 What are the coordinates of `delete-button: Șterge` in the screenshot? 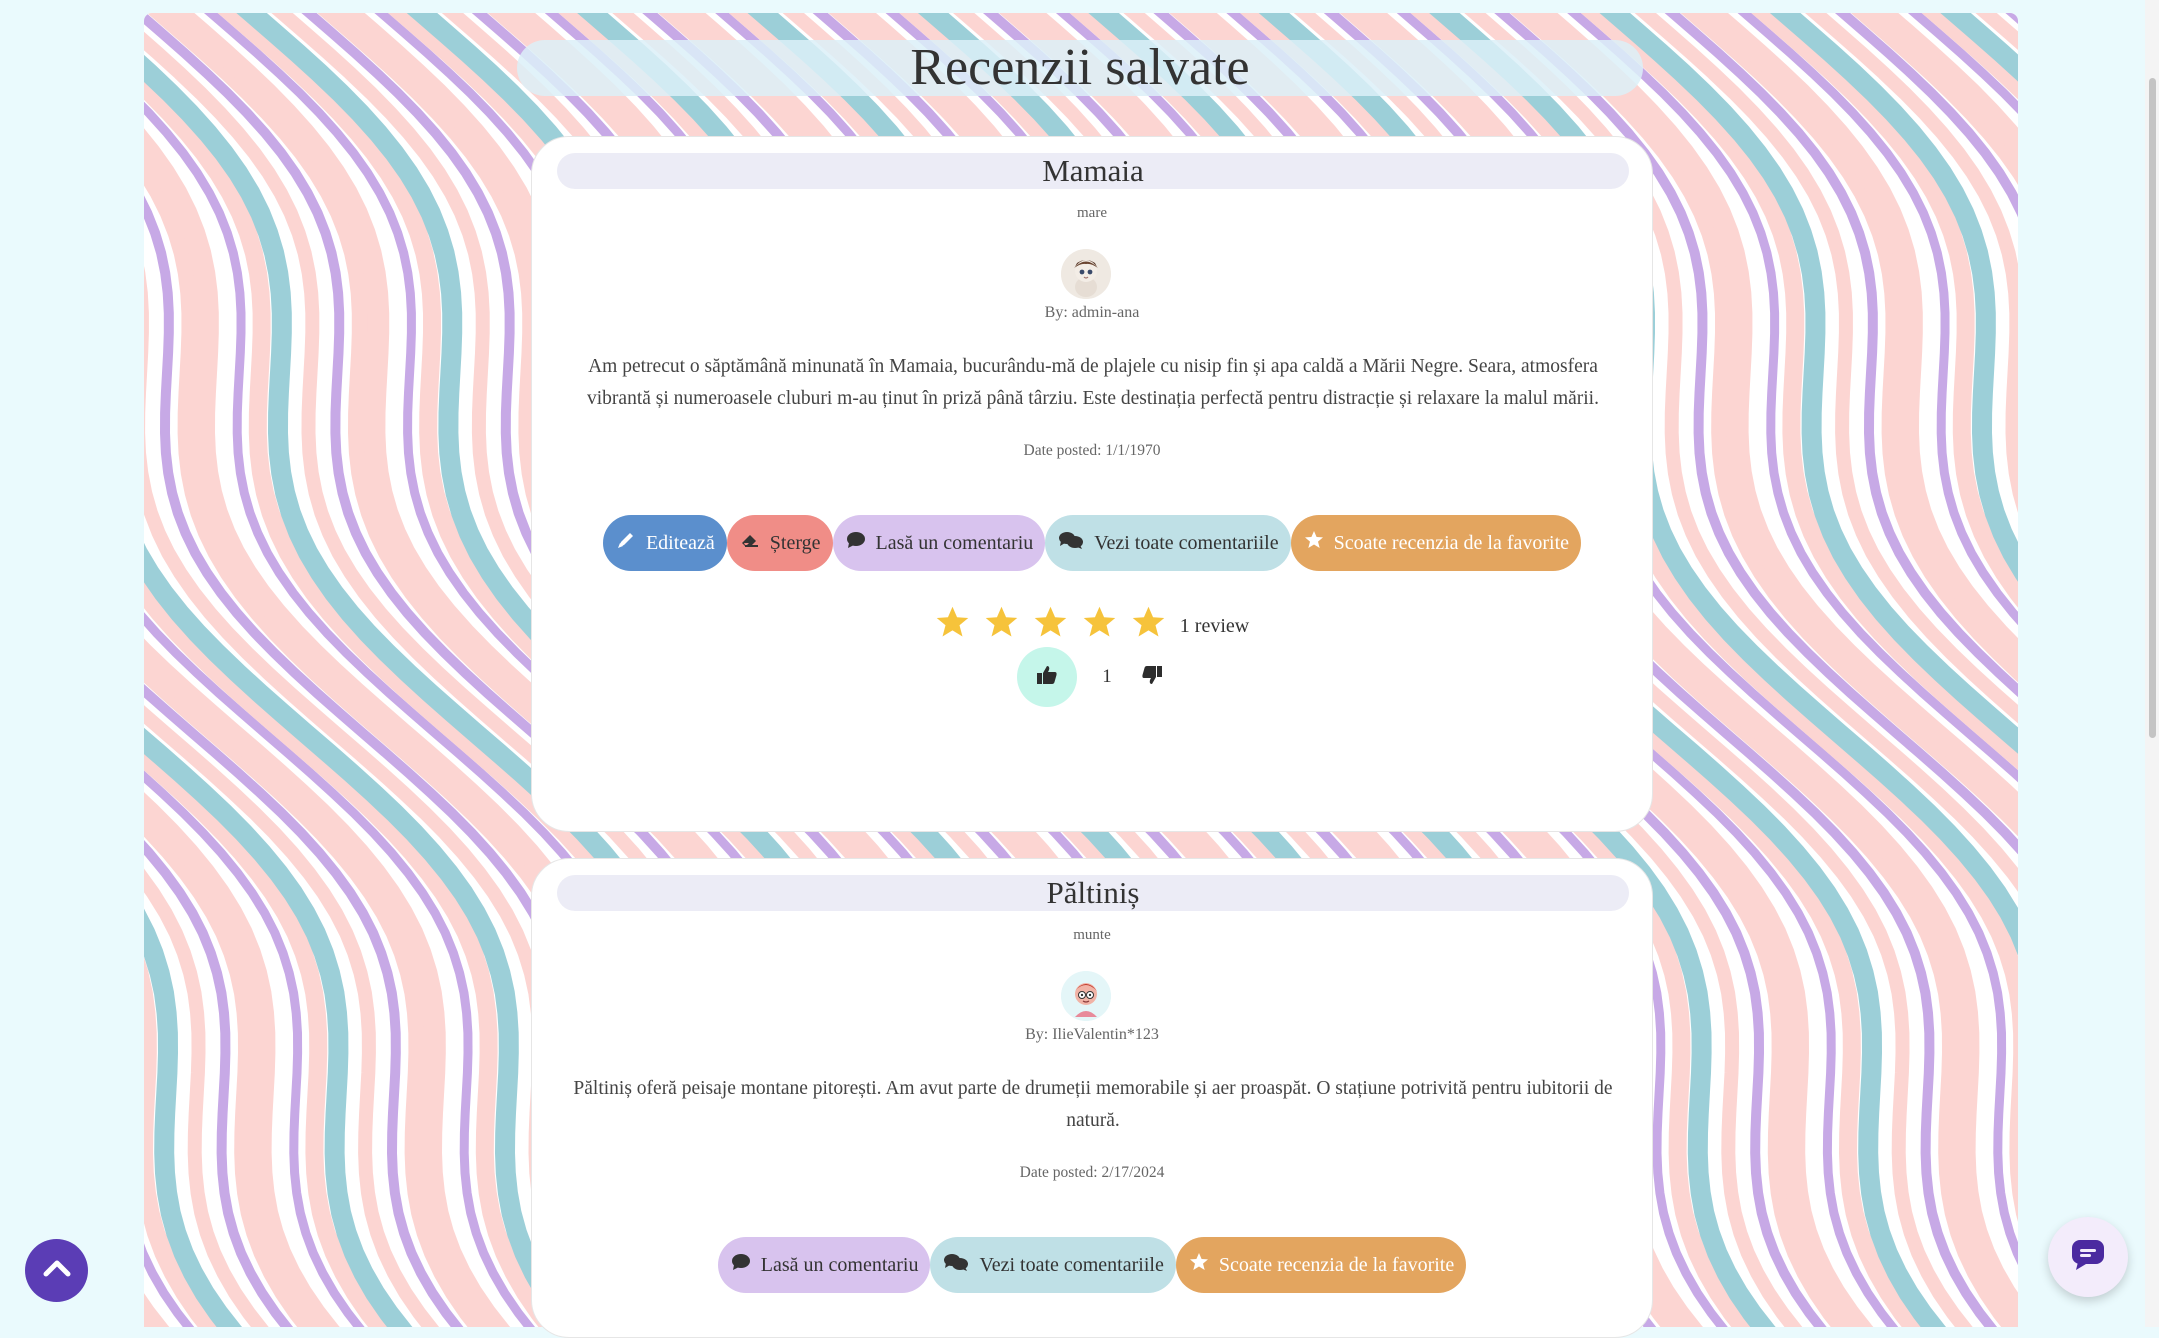 It's located at (779, 543).